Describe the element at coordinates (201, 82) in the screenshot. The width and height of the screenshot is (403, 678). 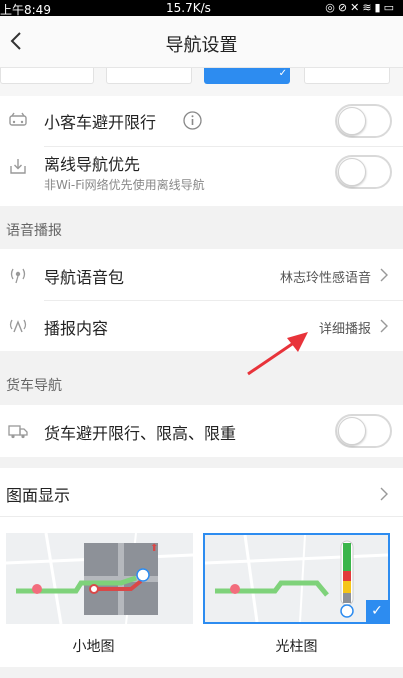
I see `route-preference-strip: ✓` at that location.